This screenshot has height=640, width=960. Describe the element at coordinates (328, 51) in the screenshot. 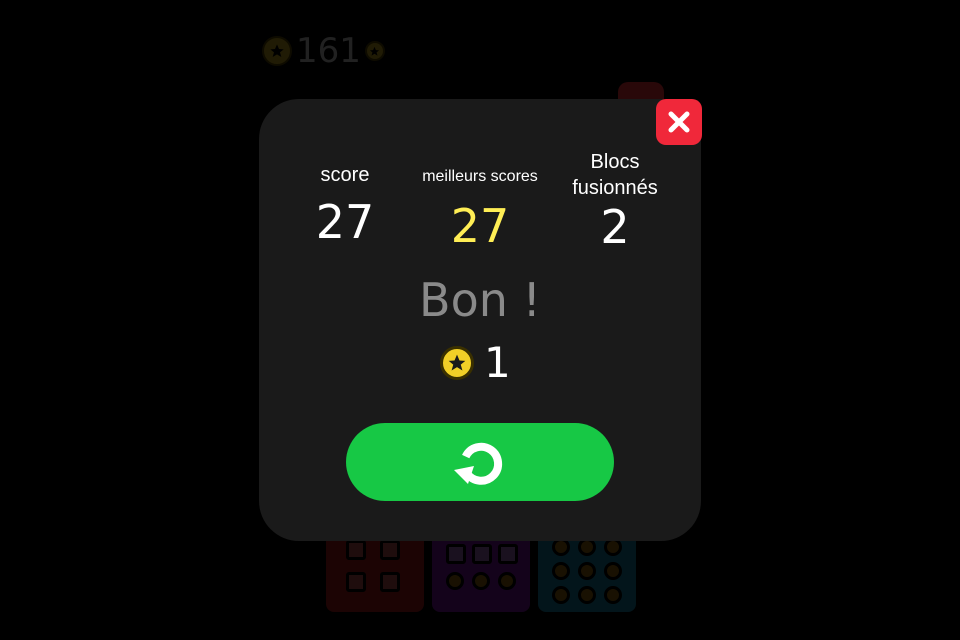

I see `background-coin-count: 161` at that location.